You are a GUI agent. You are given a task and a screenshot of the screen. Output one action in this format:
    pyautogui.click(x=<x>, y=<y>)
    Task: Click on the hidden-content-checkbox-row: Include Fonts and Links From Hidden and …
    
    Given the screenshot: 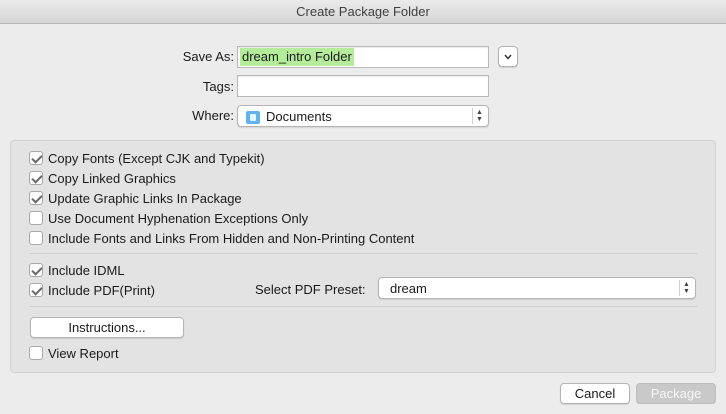 What is the action you would take?
    pyautogui.click(x=221, y=238)
    